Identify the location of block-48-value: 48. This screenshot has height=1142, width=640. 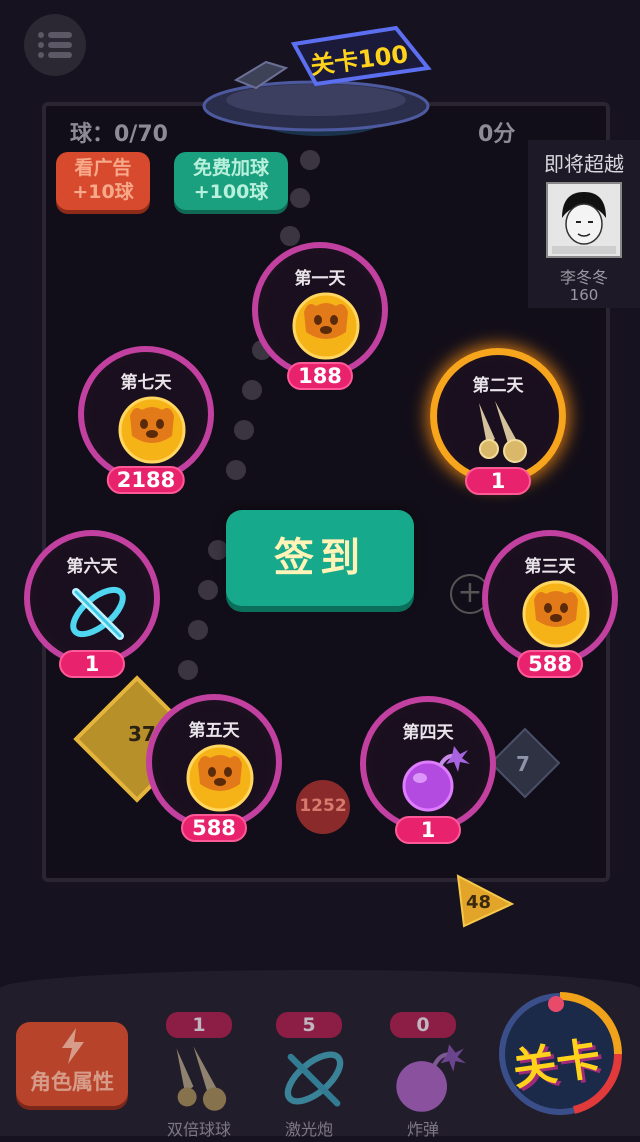
(479, 902).